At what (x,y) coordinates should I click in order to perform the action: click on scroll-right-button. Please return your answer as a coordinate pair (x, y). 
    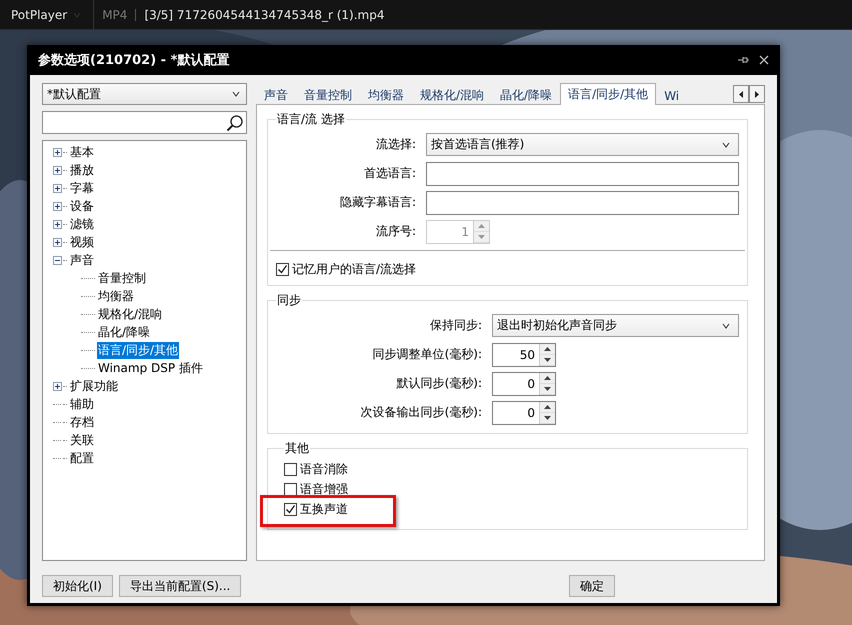
    Looking at the image, I should click on (757, 94).